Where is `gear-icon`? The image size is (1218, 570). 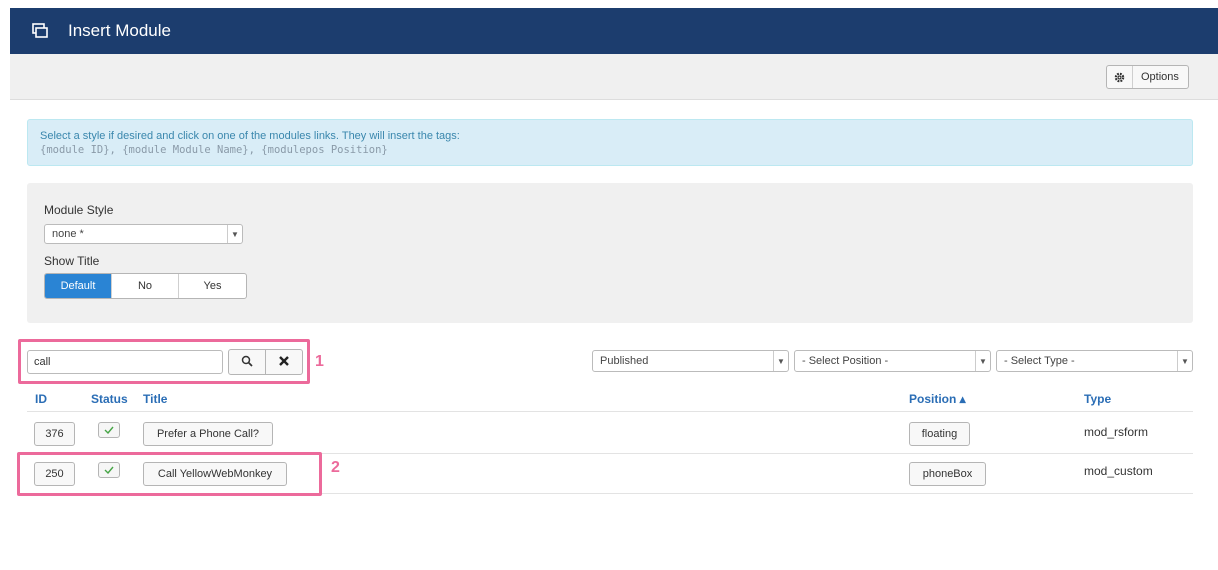 gear-icon is located at coordinates (1120, 77).